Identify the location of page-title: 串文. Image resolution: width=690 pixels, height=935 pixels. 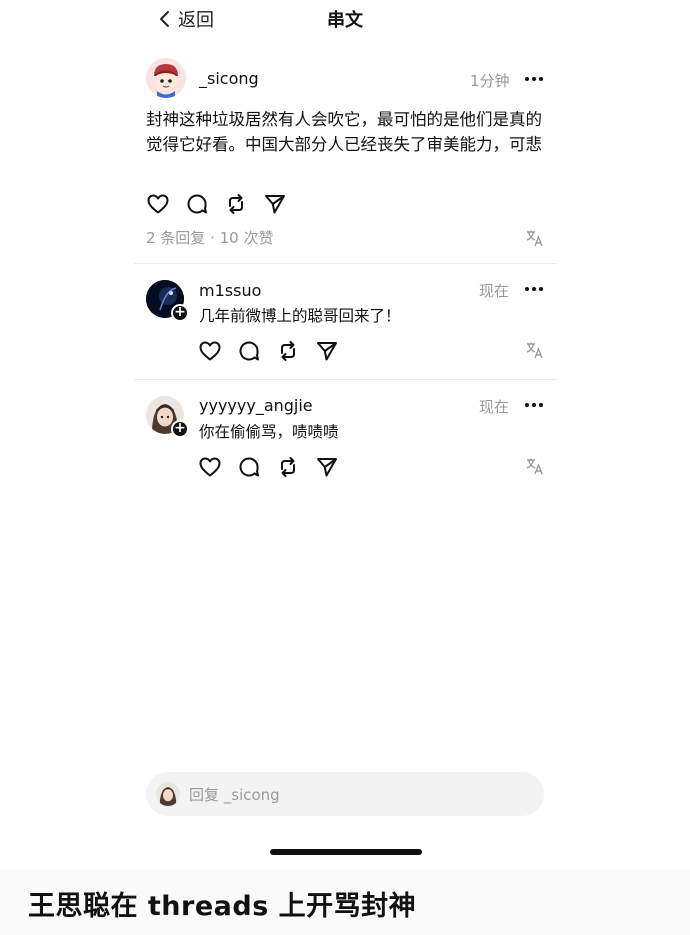
(345, 20).